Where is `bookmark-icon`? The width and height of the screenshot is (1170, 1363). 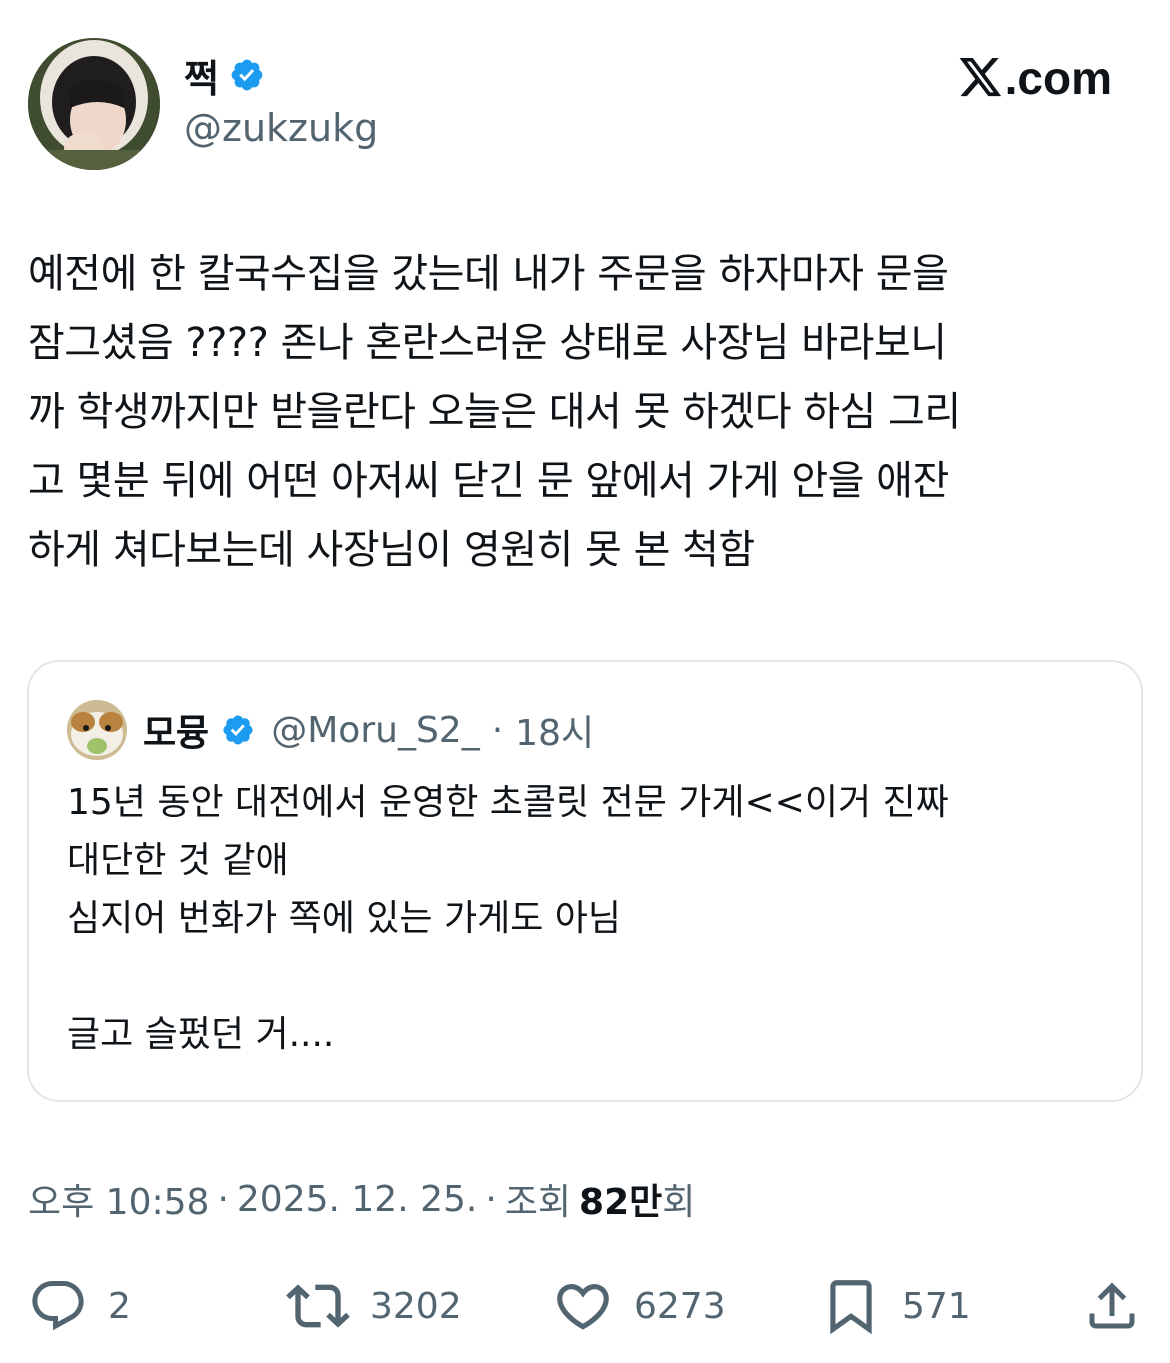 bookmark-icon is located at coordinates (851, 1307).